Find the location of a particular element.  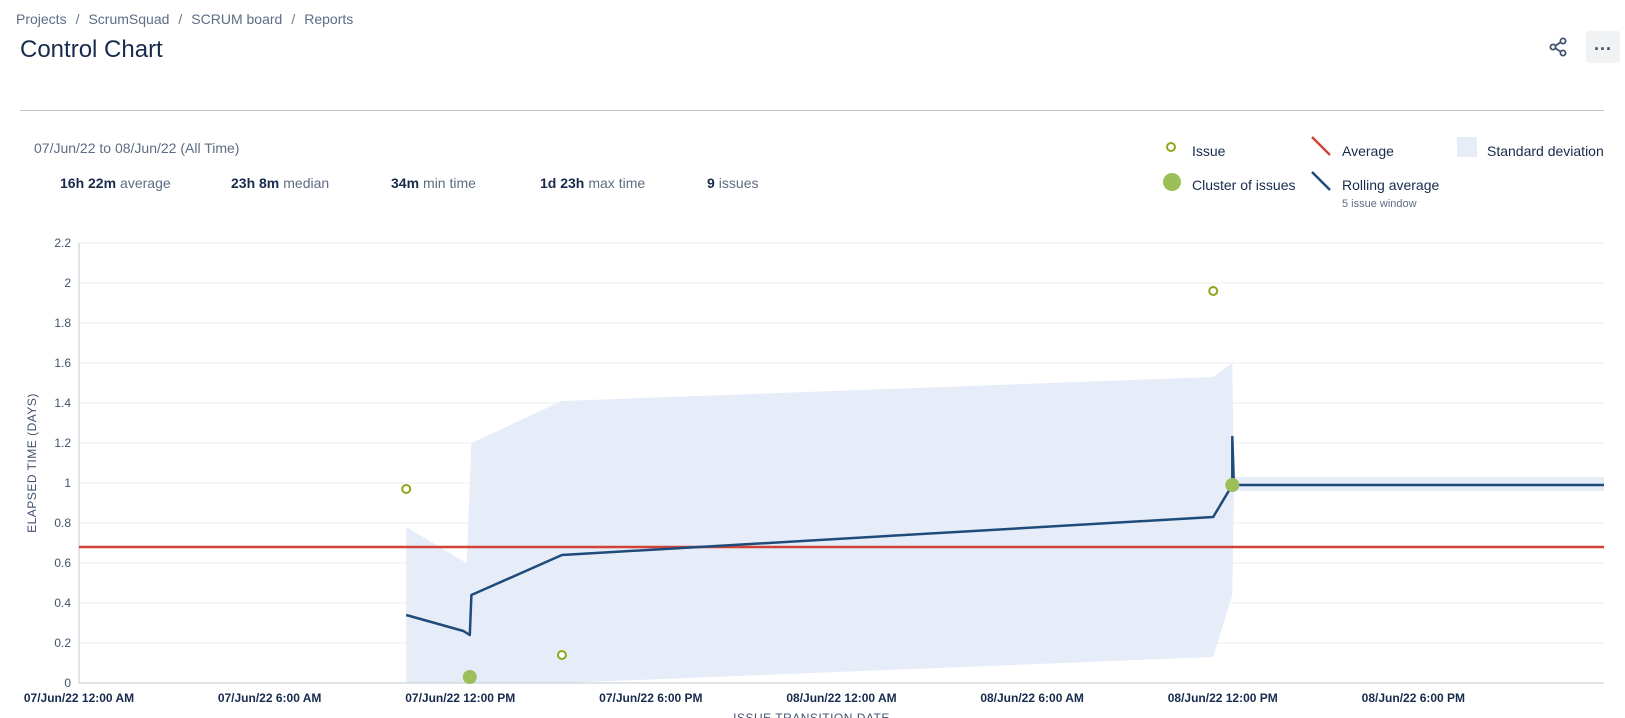

x-tick-label: 07/Jun/22 12:00 PM is located at coordinates (460, 698).